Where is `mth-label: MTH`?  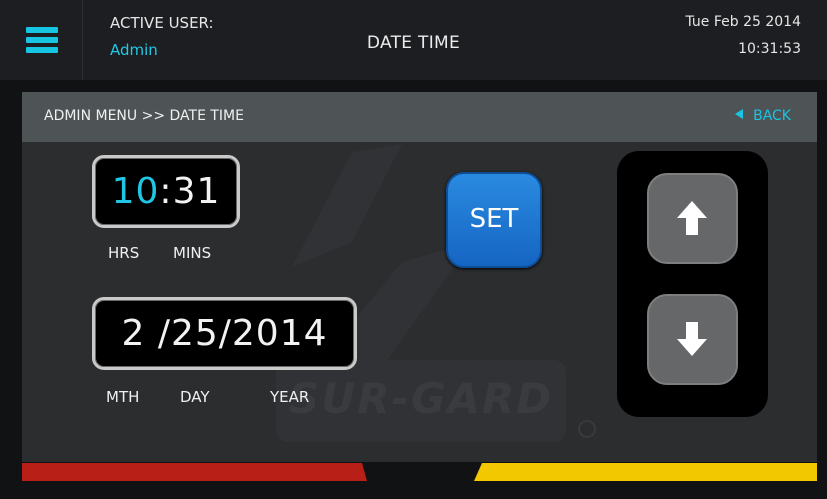
mth-label: MTH is located at coordinates (123, 397).